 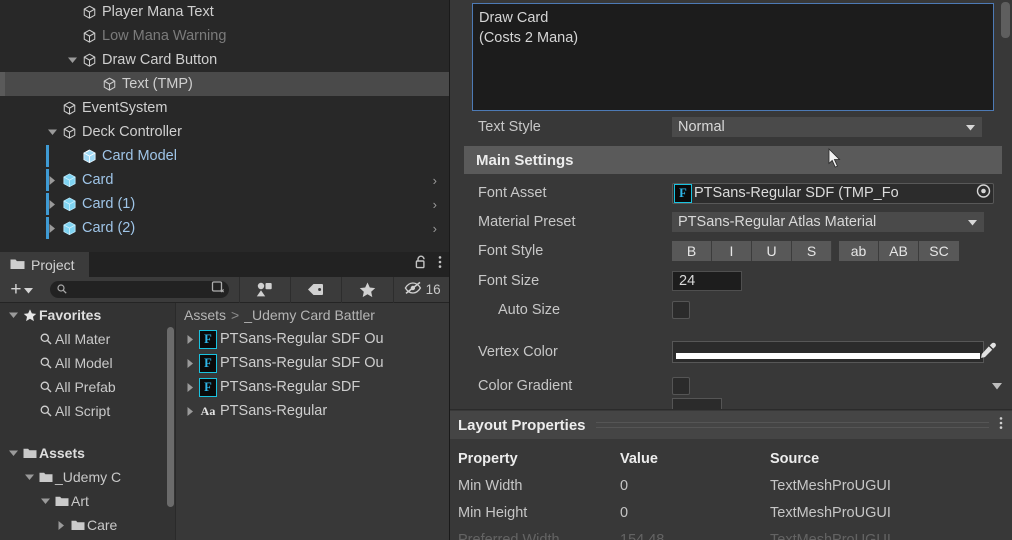 I want to click on font-style-button-s: S, so click(x=812, y=251).